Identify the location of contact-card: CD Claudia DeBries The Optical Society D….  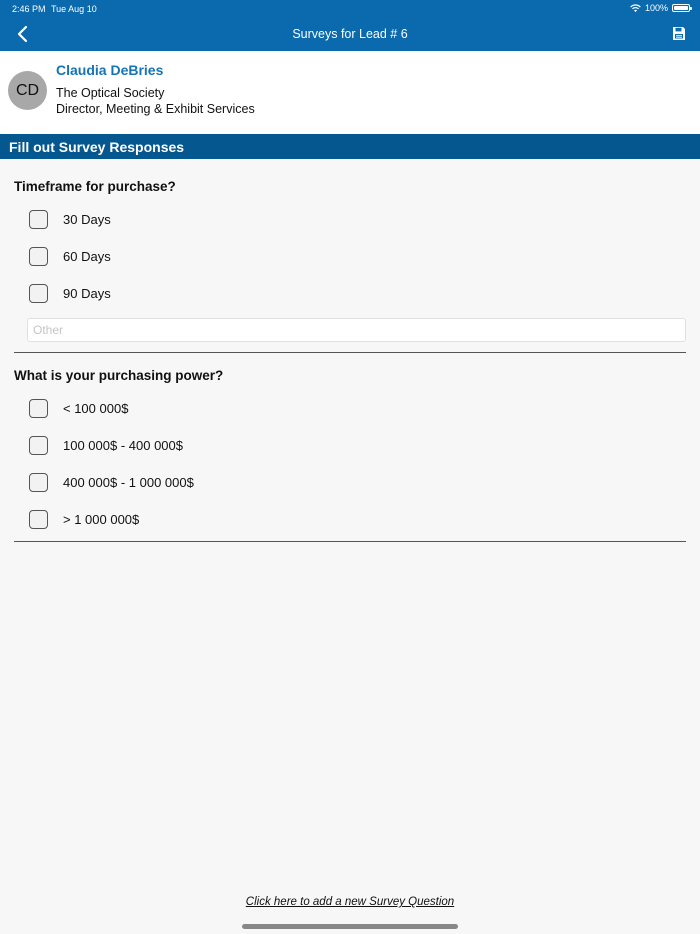
(350, 92).